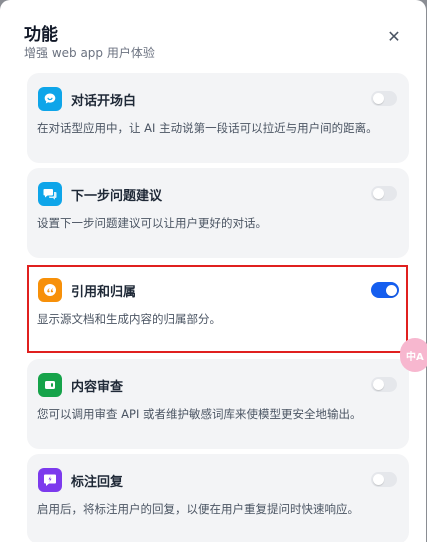 This screenshot has height=542, width=427. Describe the element at coordinates (41, 35) in the screenshot. I see `panel-title: 功能` at that location.